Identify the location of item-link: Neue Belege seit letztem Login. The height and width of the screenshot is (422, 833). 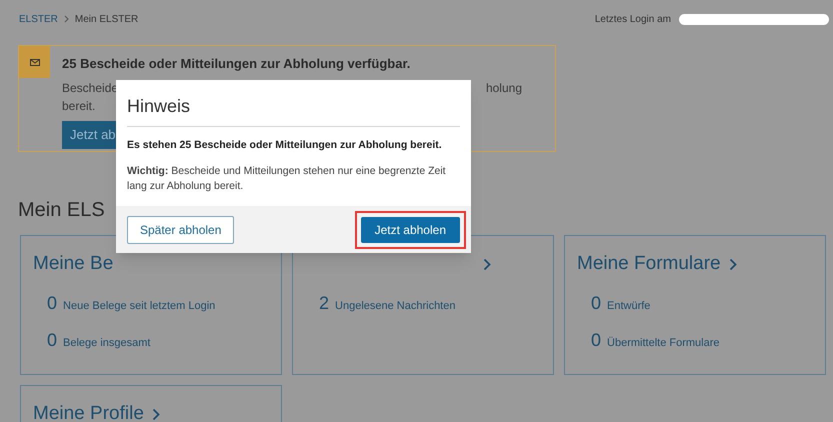
(139, 306).